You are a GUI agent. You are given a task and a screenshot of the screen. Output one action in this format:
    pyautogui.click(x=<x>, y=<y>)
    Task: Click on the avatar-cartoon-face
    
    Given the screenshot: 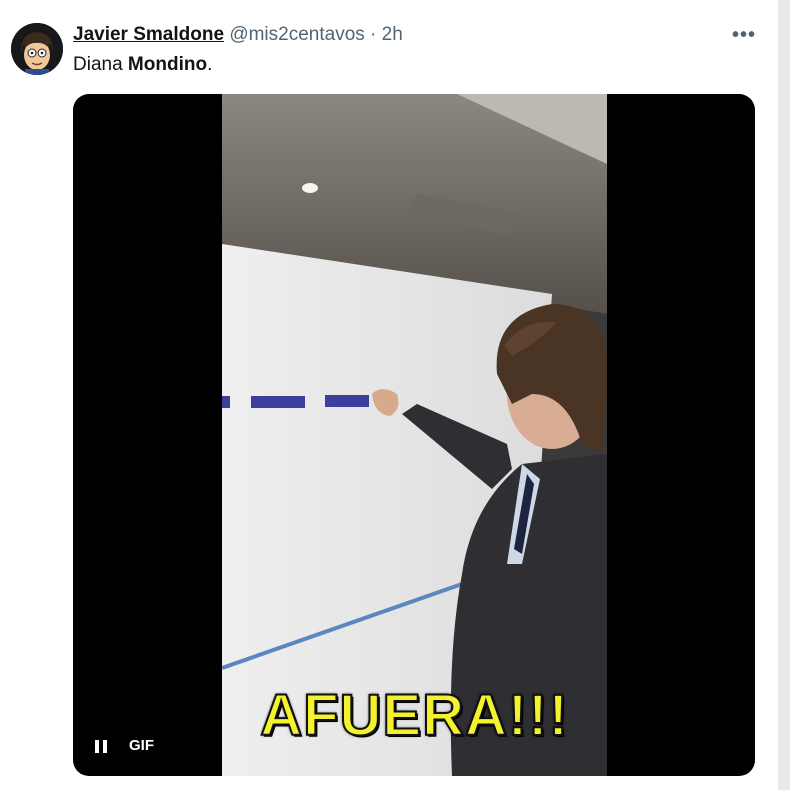 What is the action you would take?
    pyautogui.click(x=37, y=49)
    